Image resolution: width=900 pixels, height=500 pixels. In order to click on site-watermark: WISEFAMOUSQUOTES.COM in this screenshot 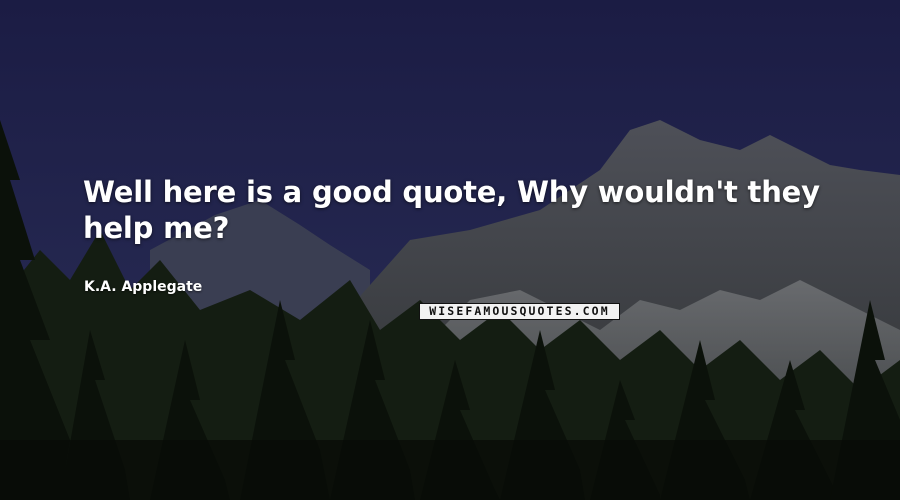, I will do `click(519, 311)`.